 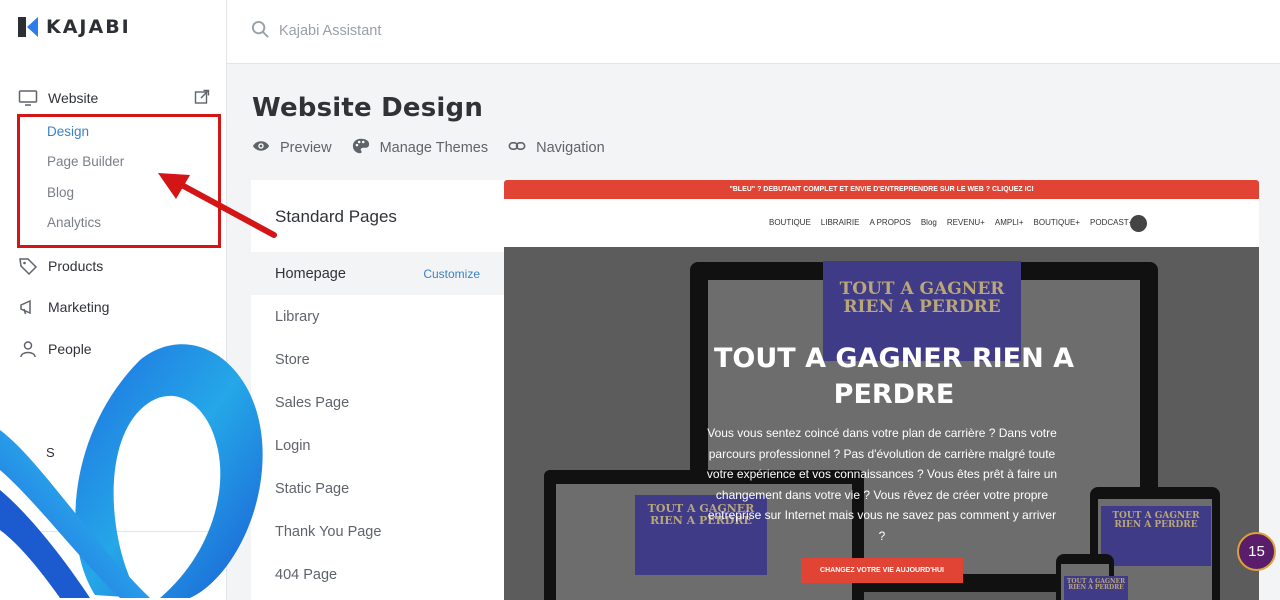 I want to click on hero-title: TOUT A GAGNER RIEN A PERDRE, so click(x=894, y=376).